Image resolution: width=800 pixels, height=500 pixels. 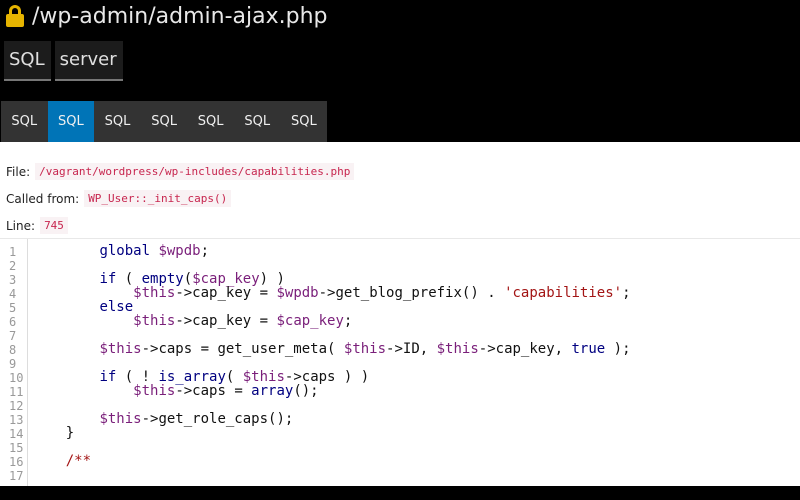 I want to click on line-number: 3, so click(x=13, y=280).